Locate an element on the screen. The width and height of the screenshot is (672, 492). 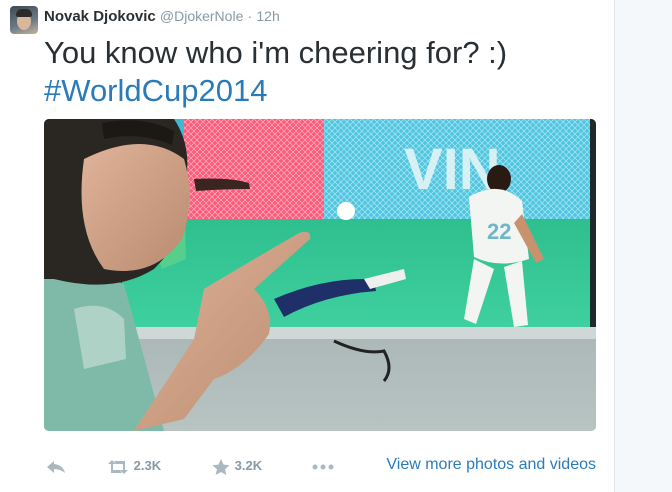
hashtag-link: #WorldCup2014 is located at coordinates (324, 91).